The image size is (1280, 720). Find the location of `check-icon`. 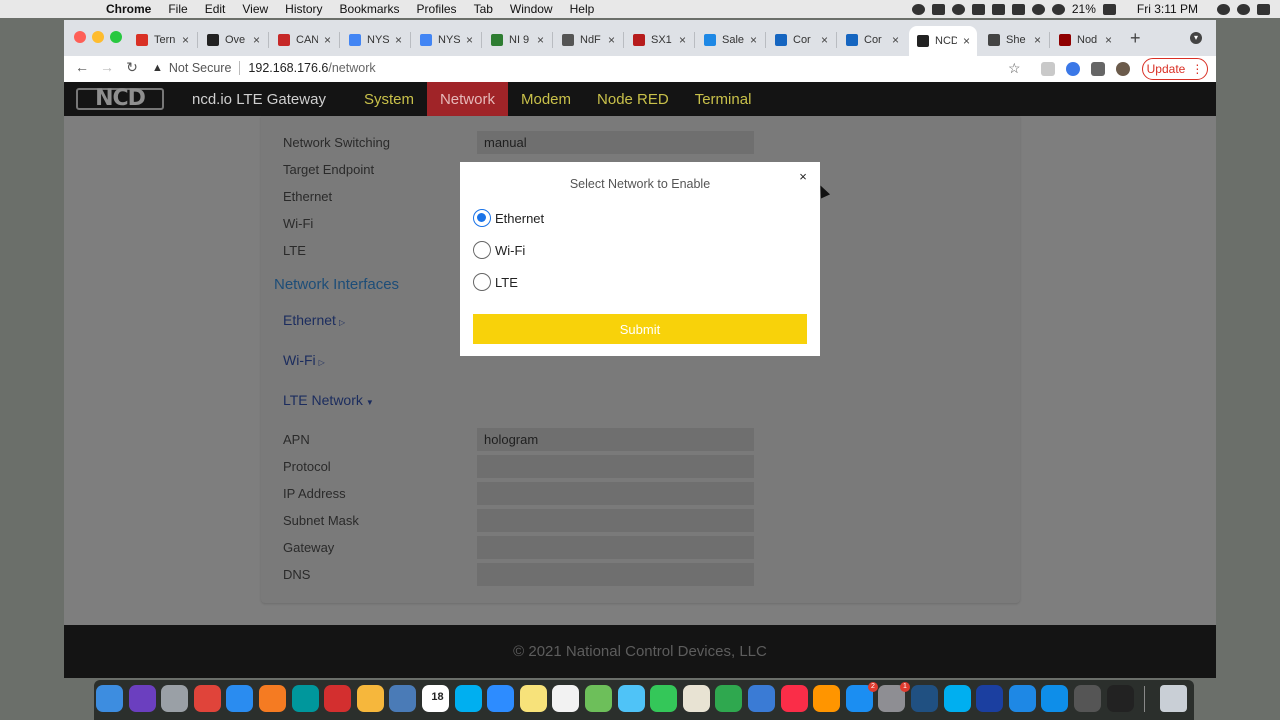

check-icon is located at coordinates (958, 9).